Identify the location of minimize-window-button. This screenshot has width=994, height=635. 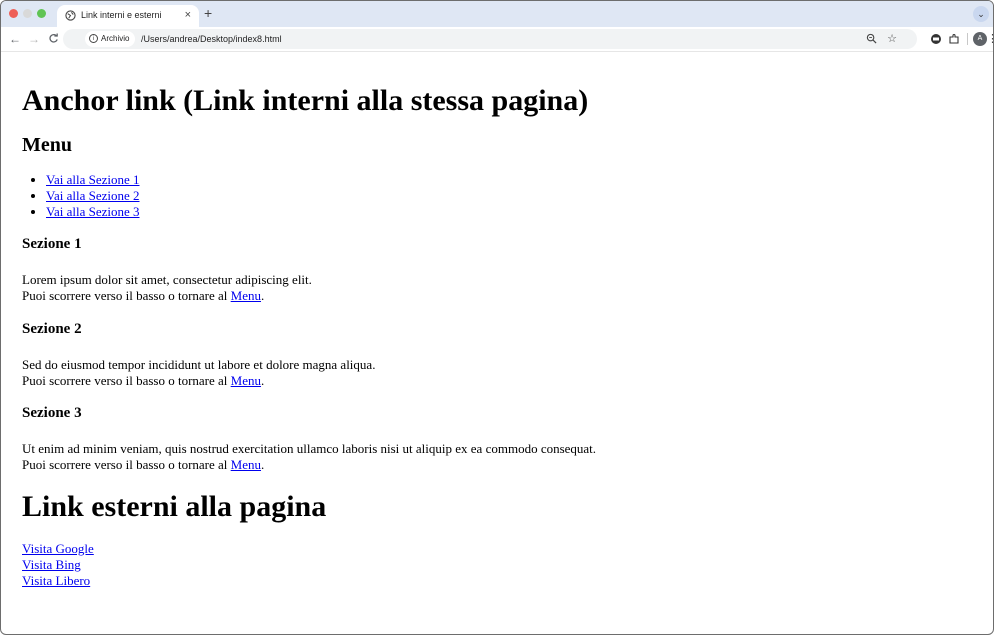
(27, 13).